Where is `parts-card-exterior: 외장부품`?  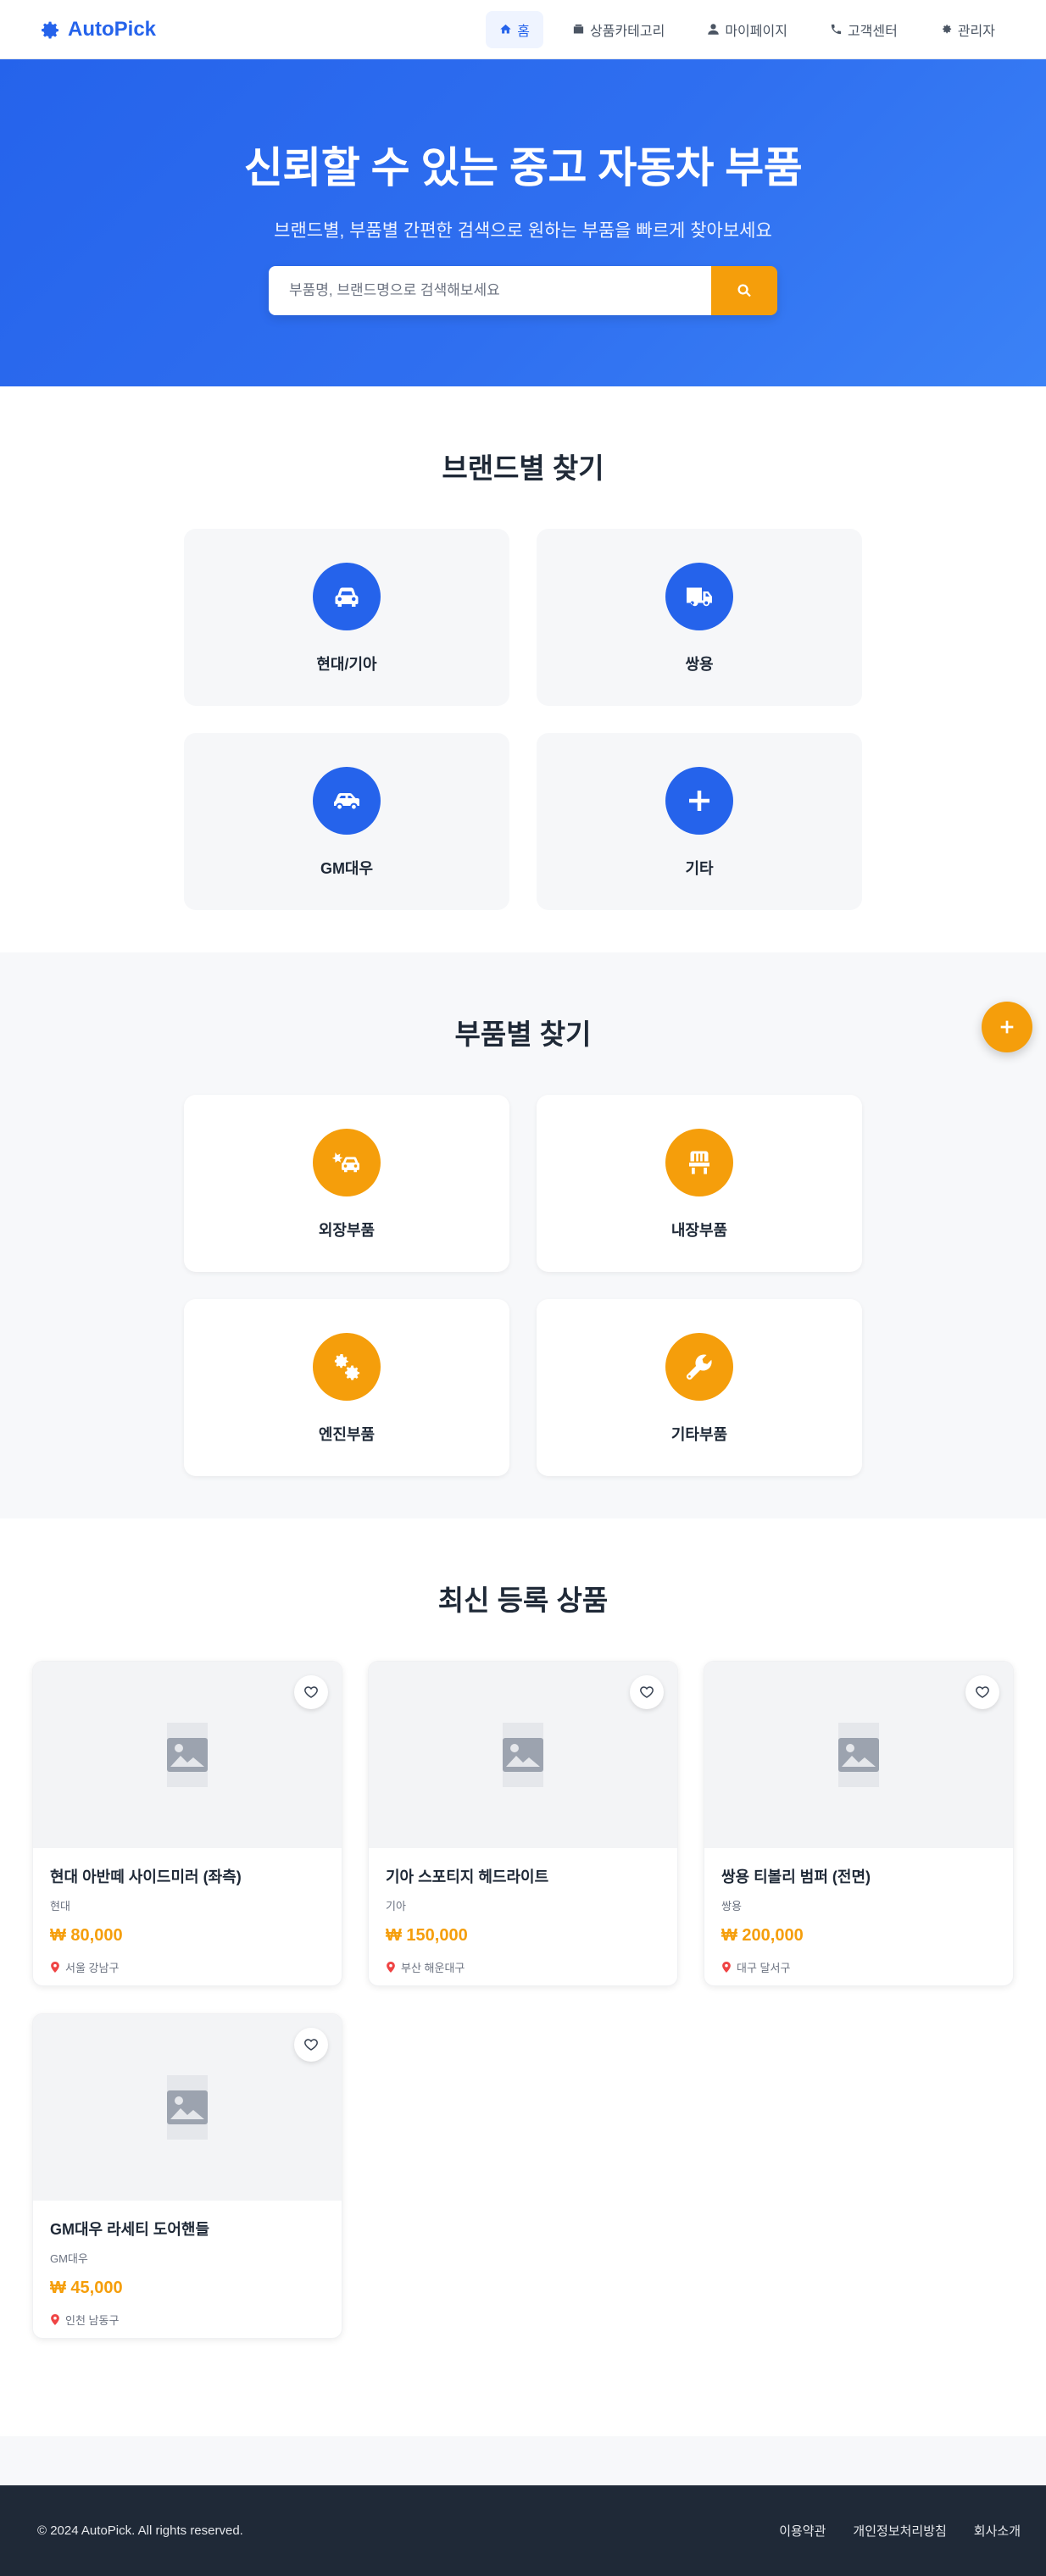
parts-card-exterior: 외장부품 is located at coordinates (346, 1183).